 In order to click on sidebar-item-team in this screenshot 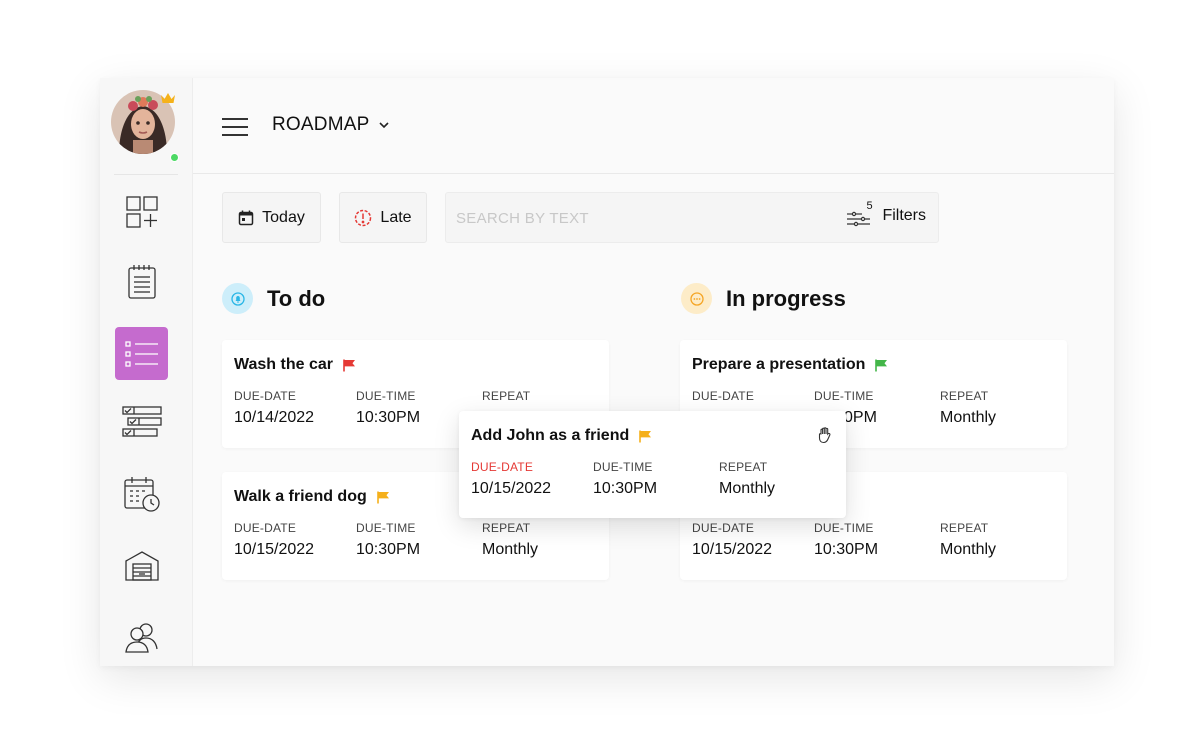, I will do `click(141, 636)`.